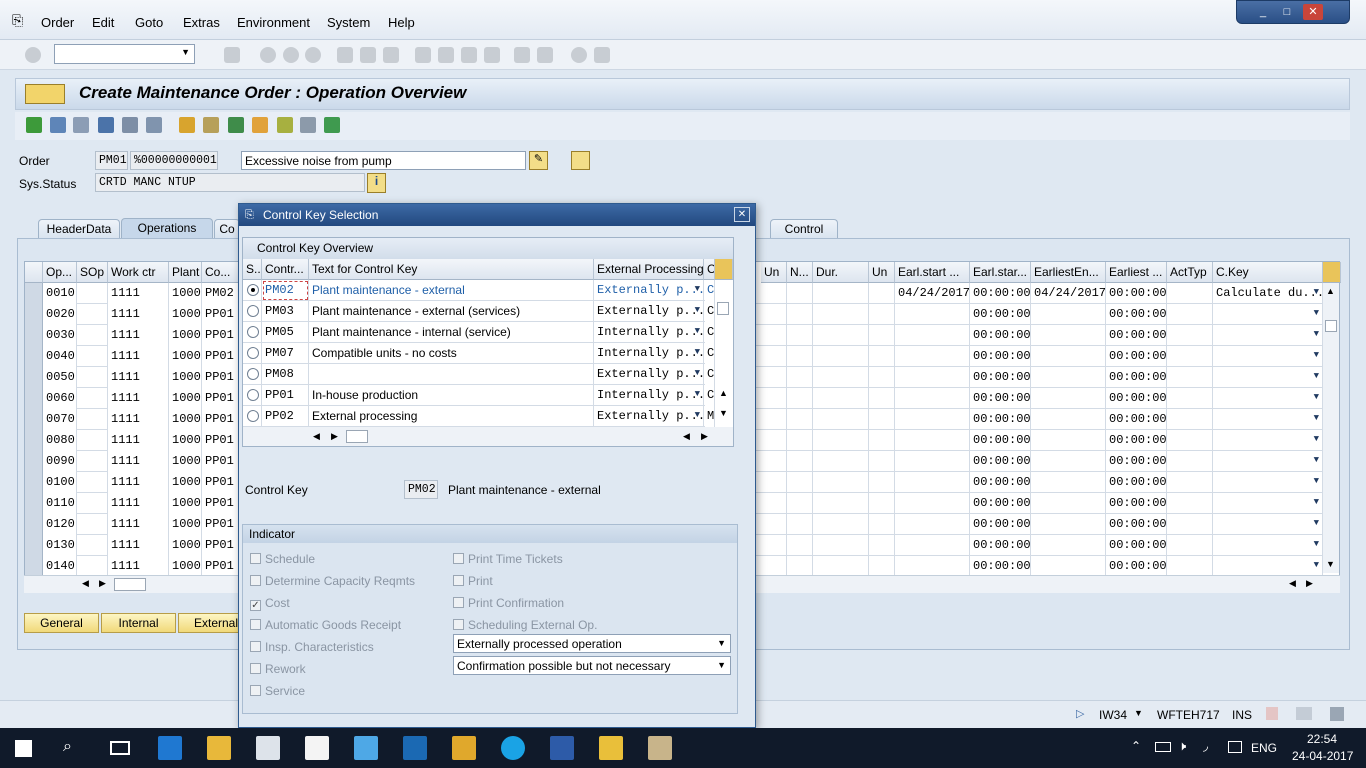 This screenshot has height=768, width=1366. Describe the element at coordinates (60, 461) in the screenshot. I see `cell-op: 0090` at that location.